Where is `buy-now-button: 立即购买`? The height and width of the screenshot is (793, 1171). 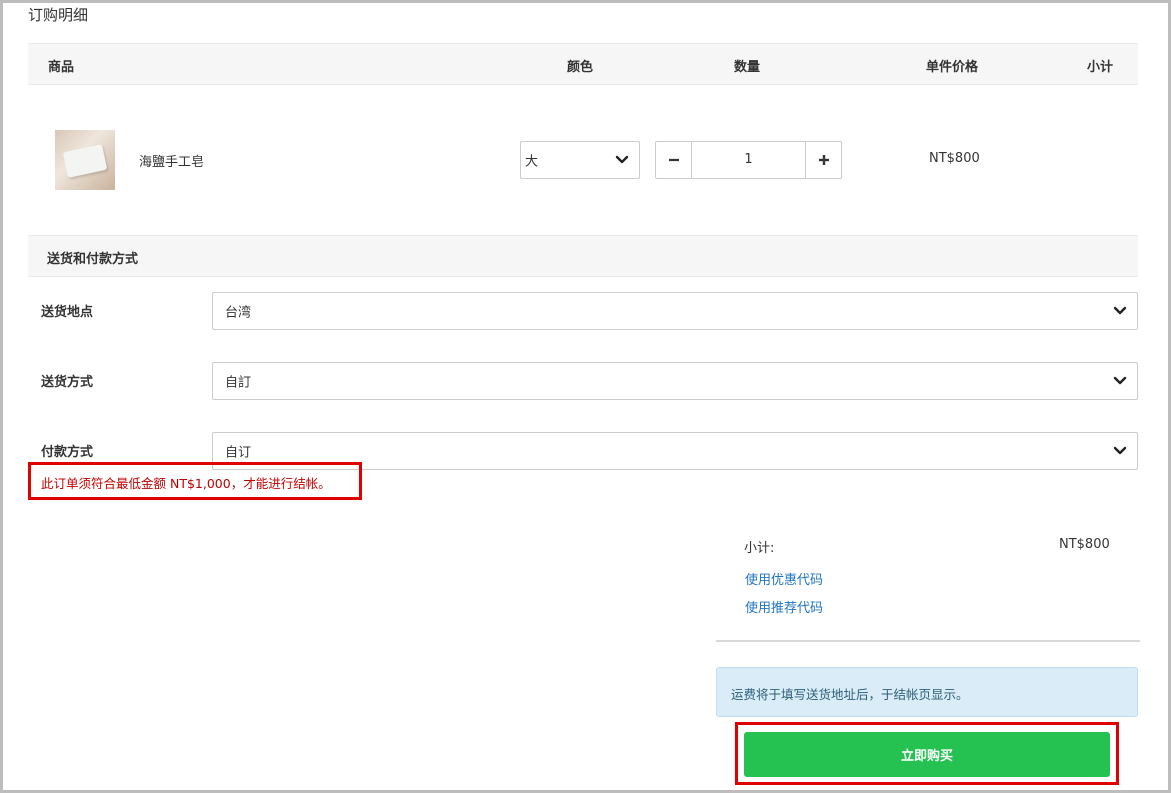 buy-now-button: 立即购买 is located at coordinates (927, 754).